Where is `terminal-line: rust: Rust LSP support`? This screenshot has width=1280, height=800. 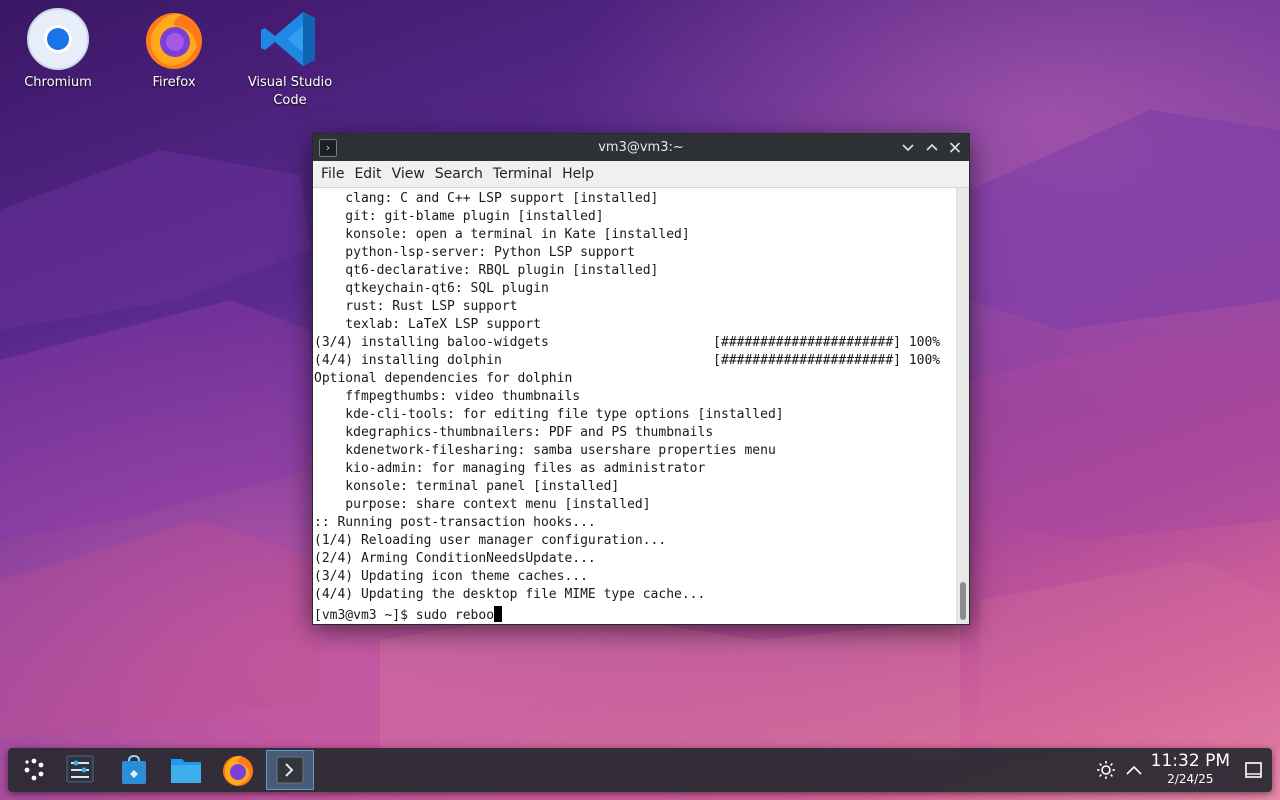 terminal-line: rust: Rust LSP support is located at coordinates (416, 306).